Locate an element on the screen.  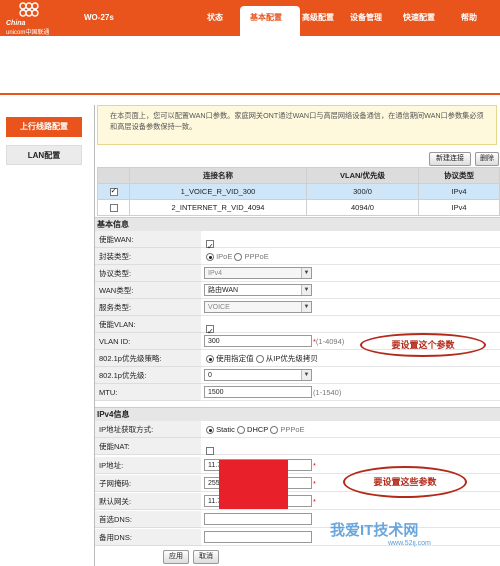
sidebar-item-uplink-config: 上行线路配置 is located at coordinates (44, 127).